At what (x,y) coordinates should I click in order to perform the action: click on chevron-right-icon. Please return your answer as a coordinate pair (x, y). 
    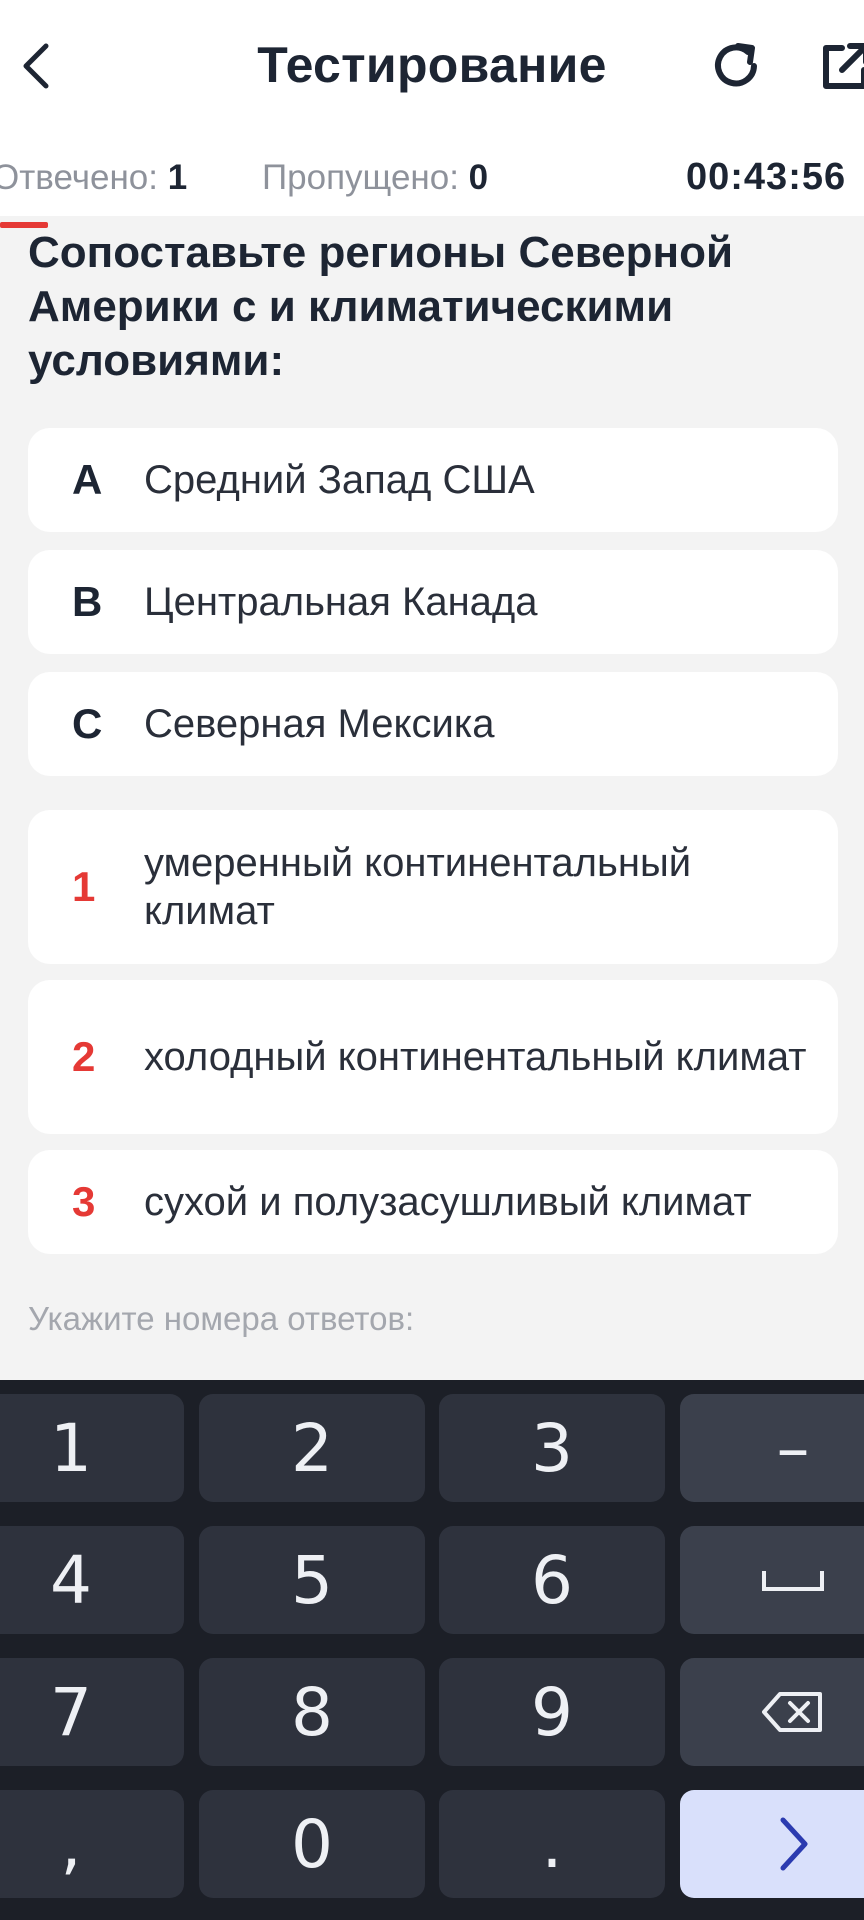
    Looking at the image, I should click on (794, 1844).